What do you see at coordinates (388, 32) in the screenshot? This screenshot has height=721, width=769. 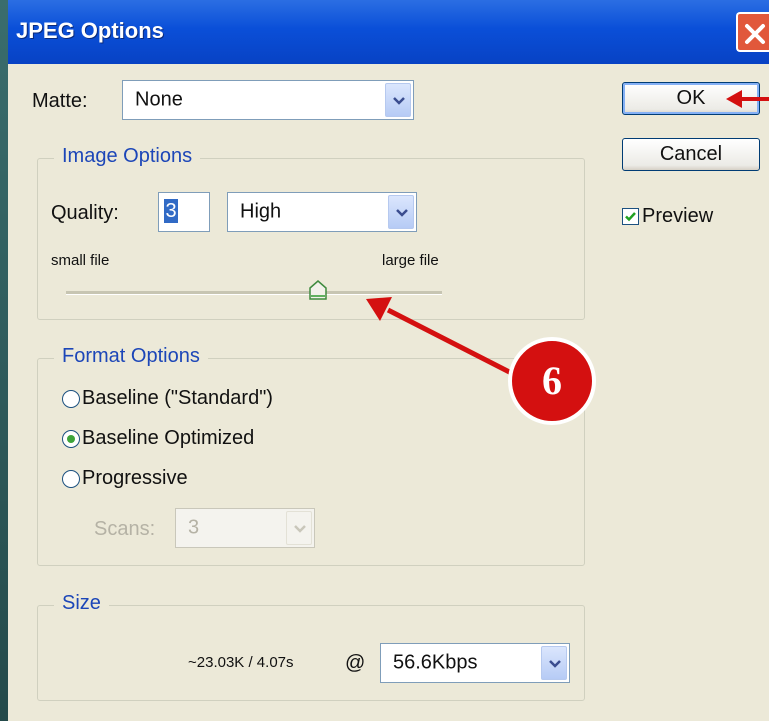 I see `title-bar: JPEG Options` at bounding box center [388, 32].